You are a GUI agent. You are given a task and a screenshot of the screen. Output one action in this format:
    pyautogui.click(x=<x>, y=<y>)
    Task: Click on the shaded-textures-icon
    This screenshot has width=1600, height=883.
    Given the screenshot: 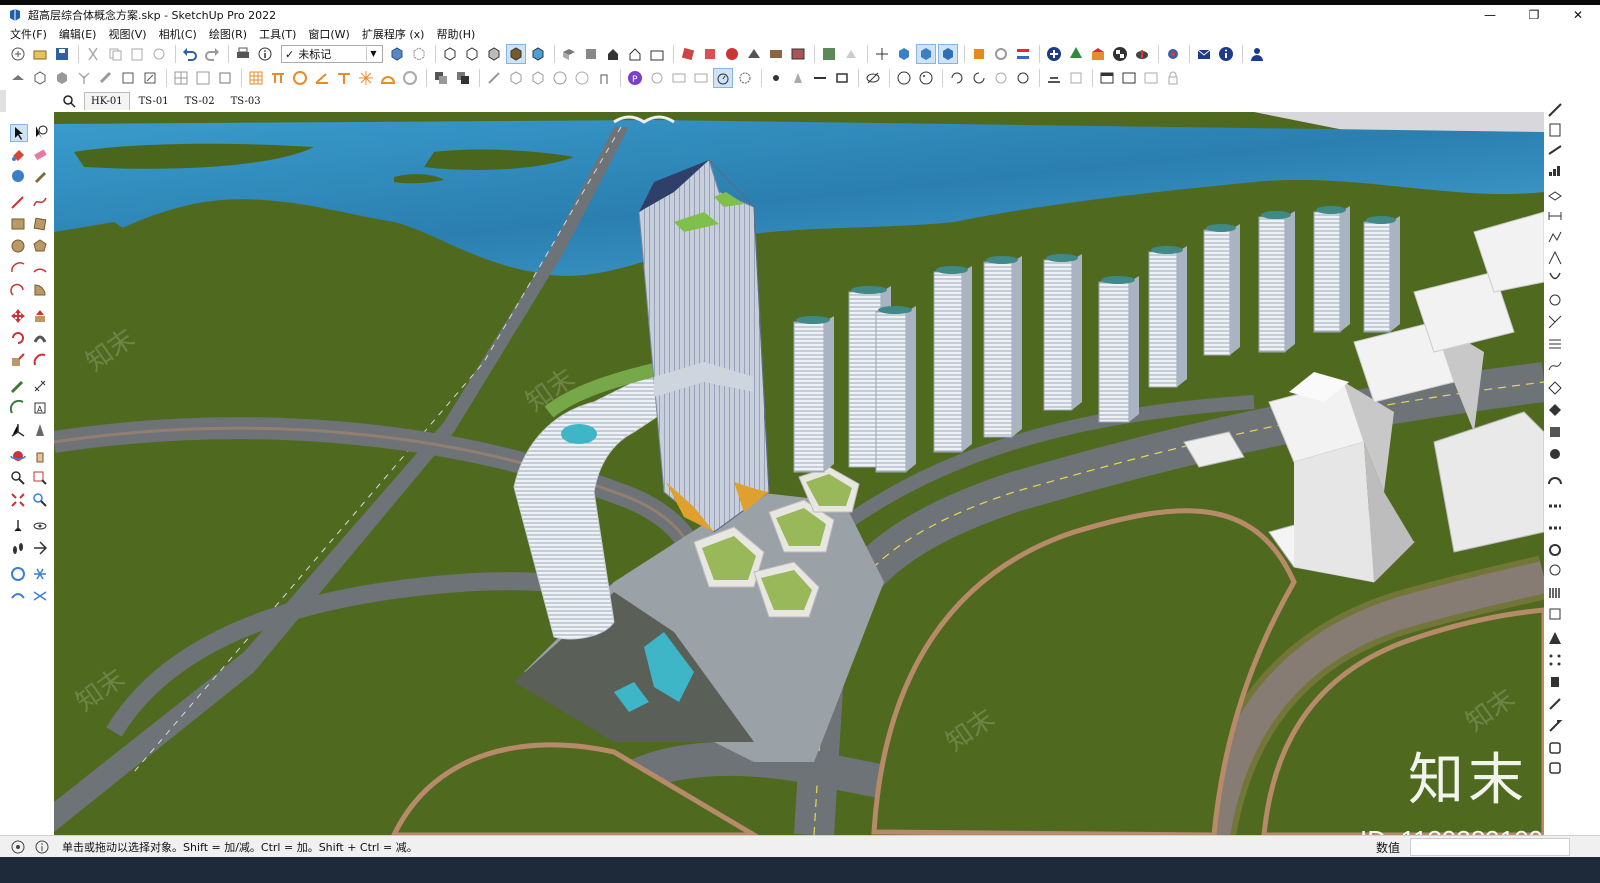 What is the action you would take?
    pyautogui.click(x=516, y=54)
    